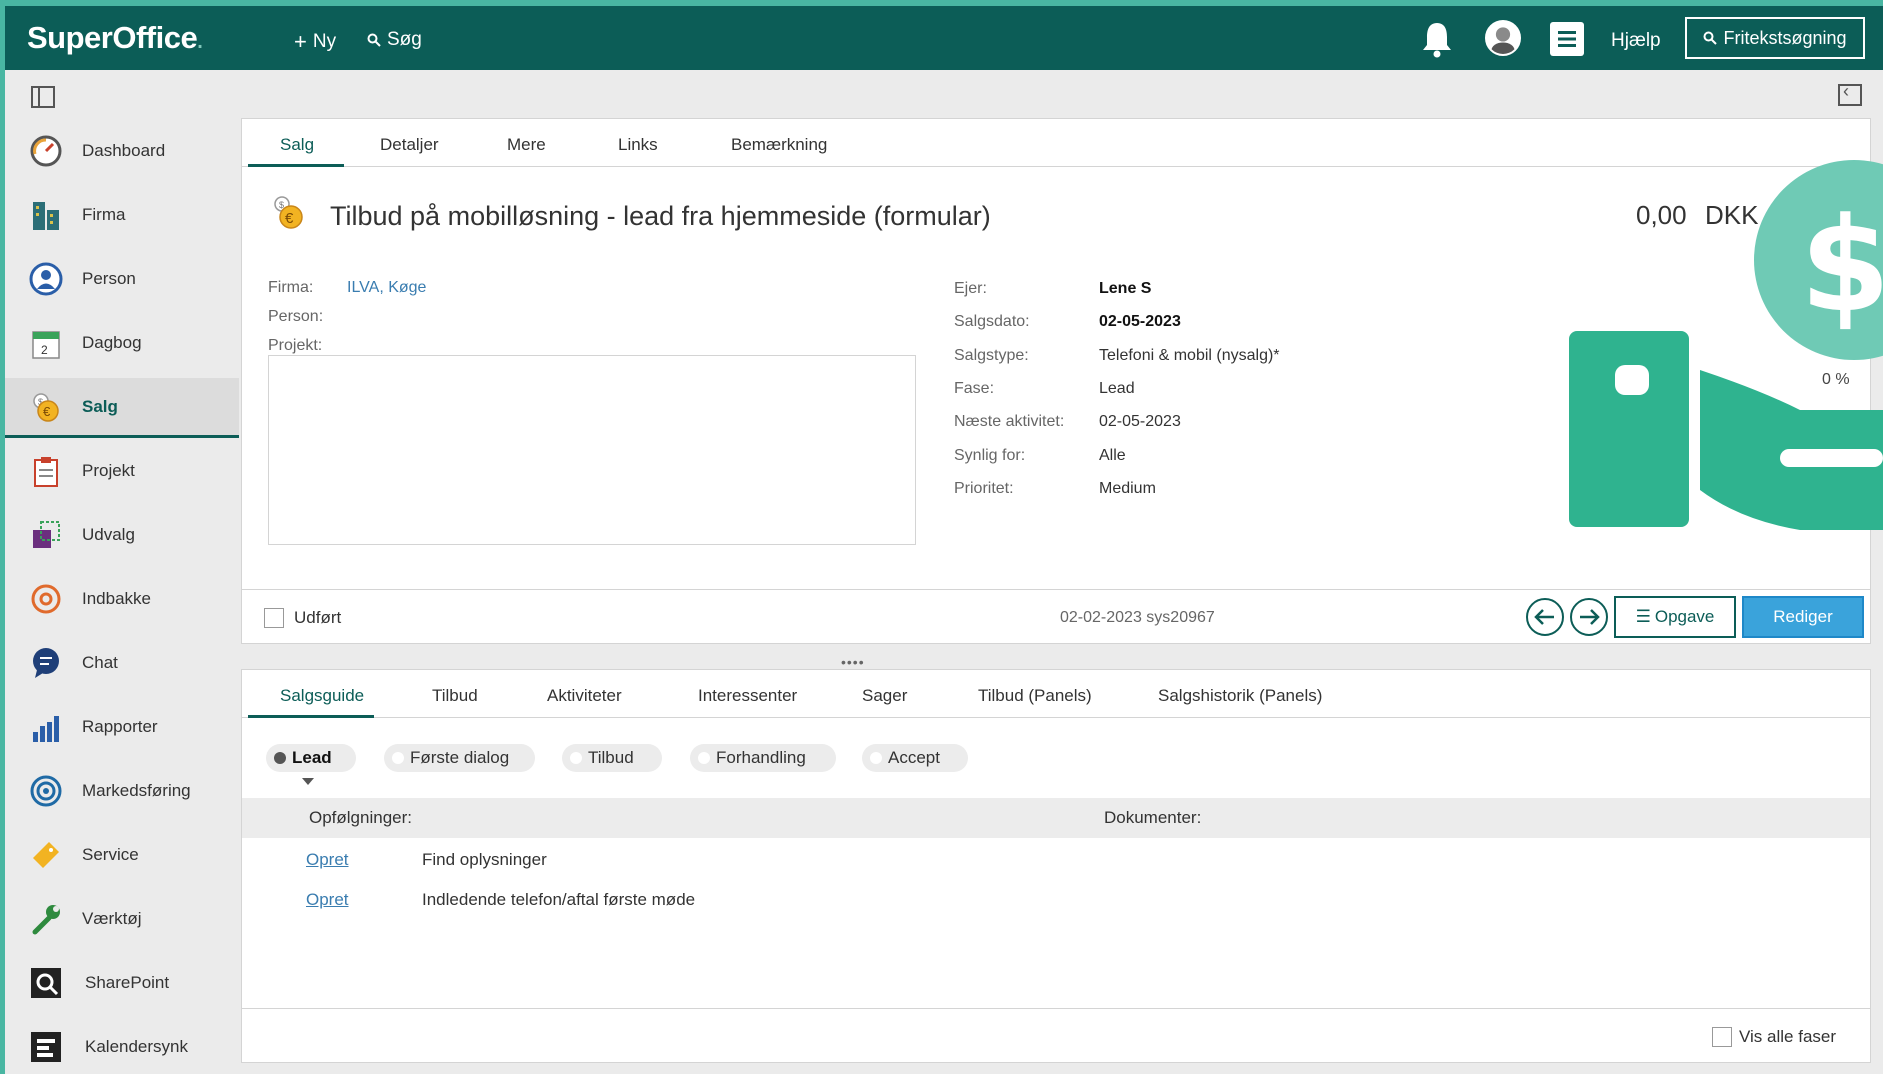  What do you see at coordinates (291, 287) in the screenshot?
I see `firma-label: Firma:` at bounding box center [291, 287].